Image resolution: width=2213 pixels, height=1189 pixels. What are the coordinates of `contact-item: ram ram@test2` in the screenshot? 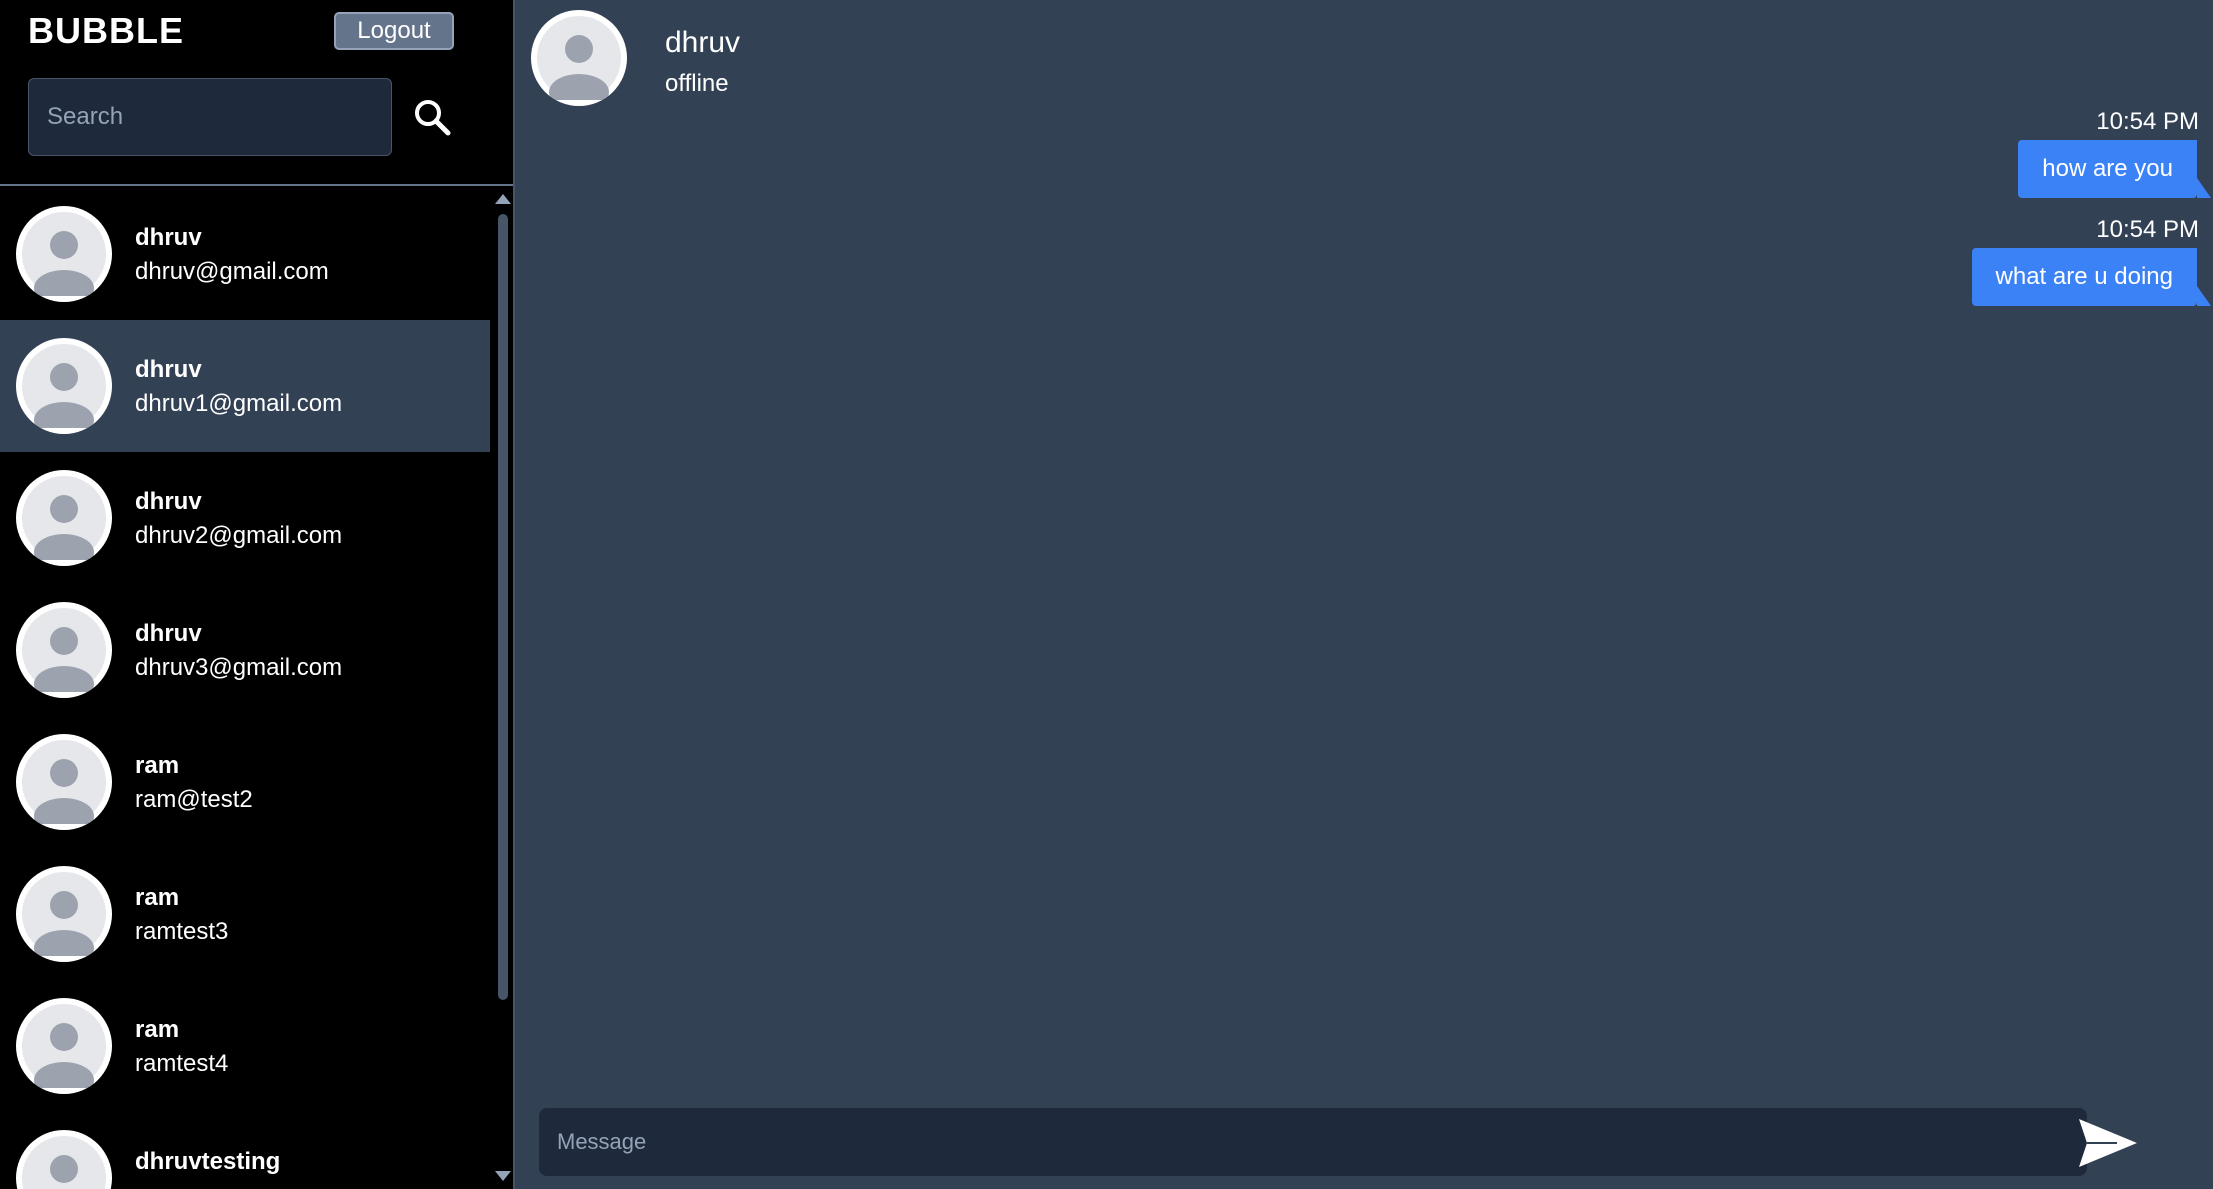 It's located at (245, 782).